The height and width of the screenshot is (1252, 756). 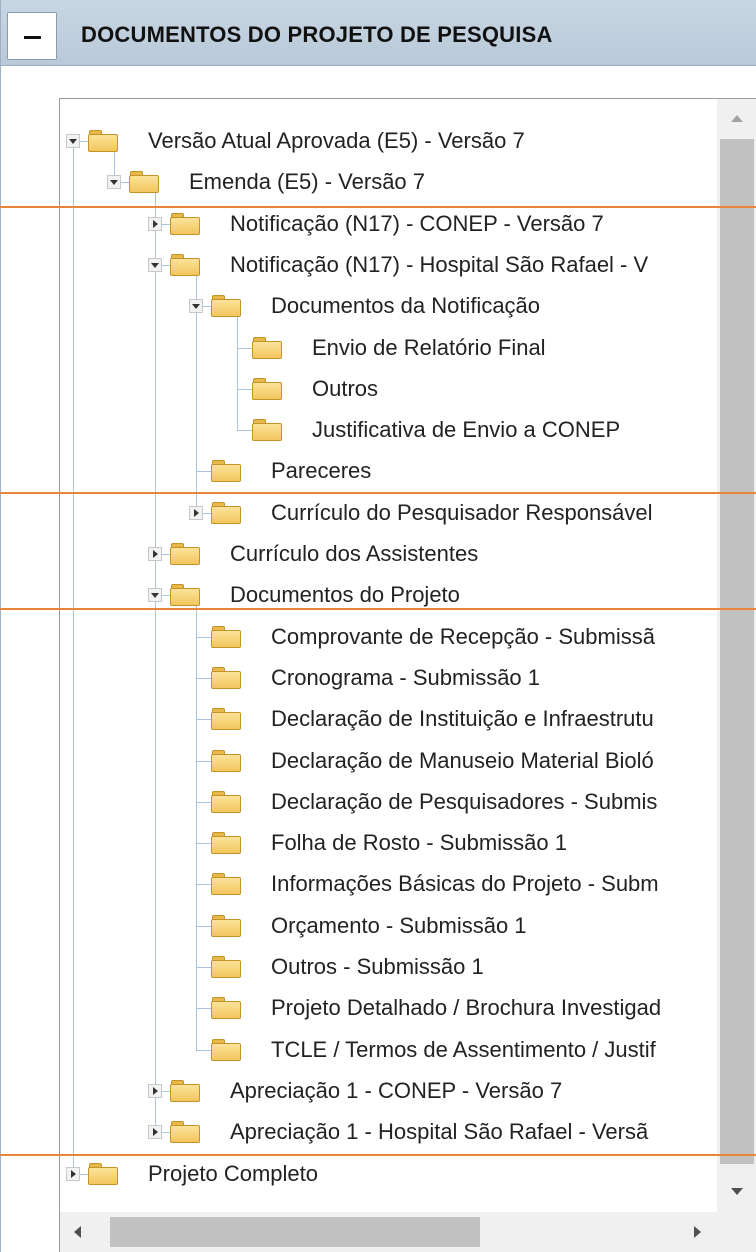 What do you see at coordinates (377, 967) in the screenshot?
I see `tree-node-label: Outros - Submissão 1` at bounding box center [377, 967].